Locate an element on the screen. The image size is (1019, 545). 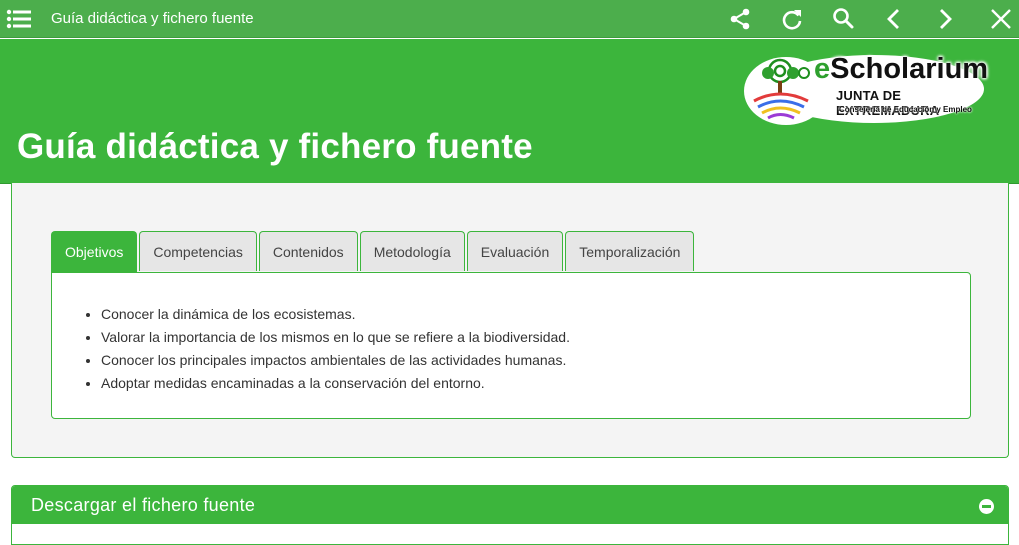
tab-temporalizacion: Temporalización is located at coordinates (630, 251).